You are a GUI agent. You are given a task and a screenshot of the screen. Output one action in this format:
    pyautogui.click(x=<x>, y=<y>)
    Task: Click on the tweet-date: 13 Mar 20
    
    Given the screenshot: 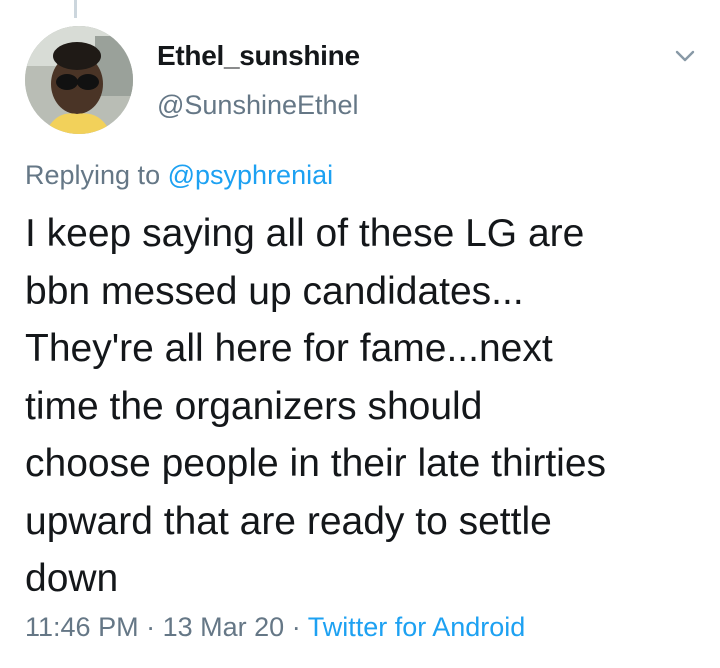 What is the action you would take?
    pyautogui.click(x=224, y=627)
    